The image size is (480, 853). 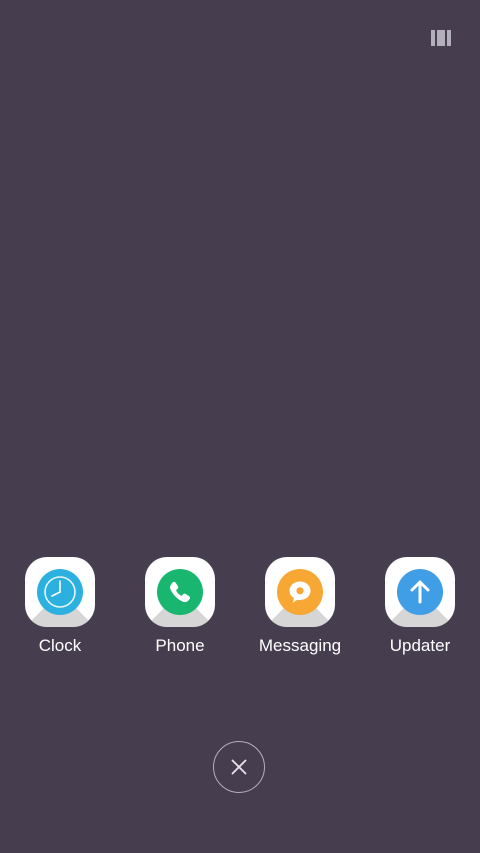 I want to click on app-messaging: Messaging, so click(x=300, y=606).